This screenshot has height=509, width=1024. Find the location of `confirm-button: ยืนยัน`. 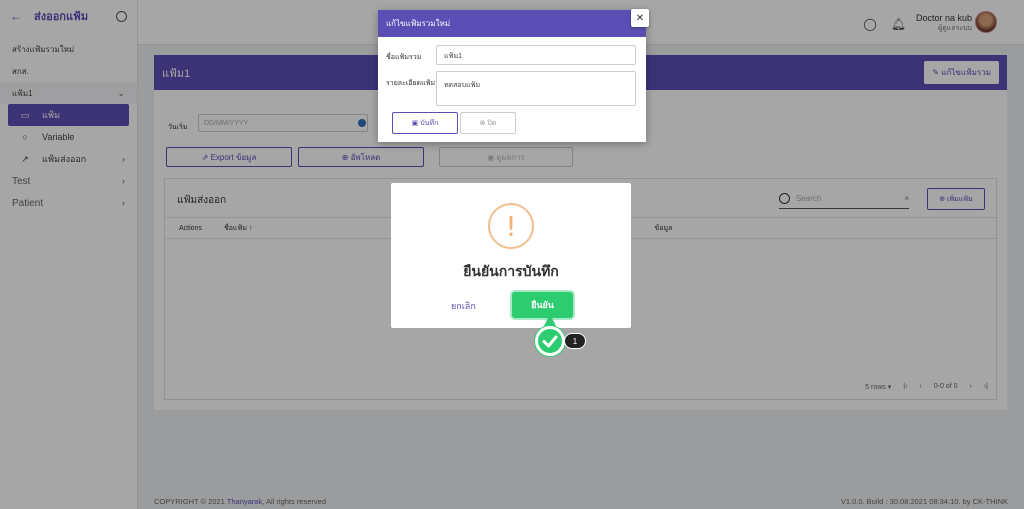

confirm-button: ยืนยัน is located at coordinates (542, 305).